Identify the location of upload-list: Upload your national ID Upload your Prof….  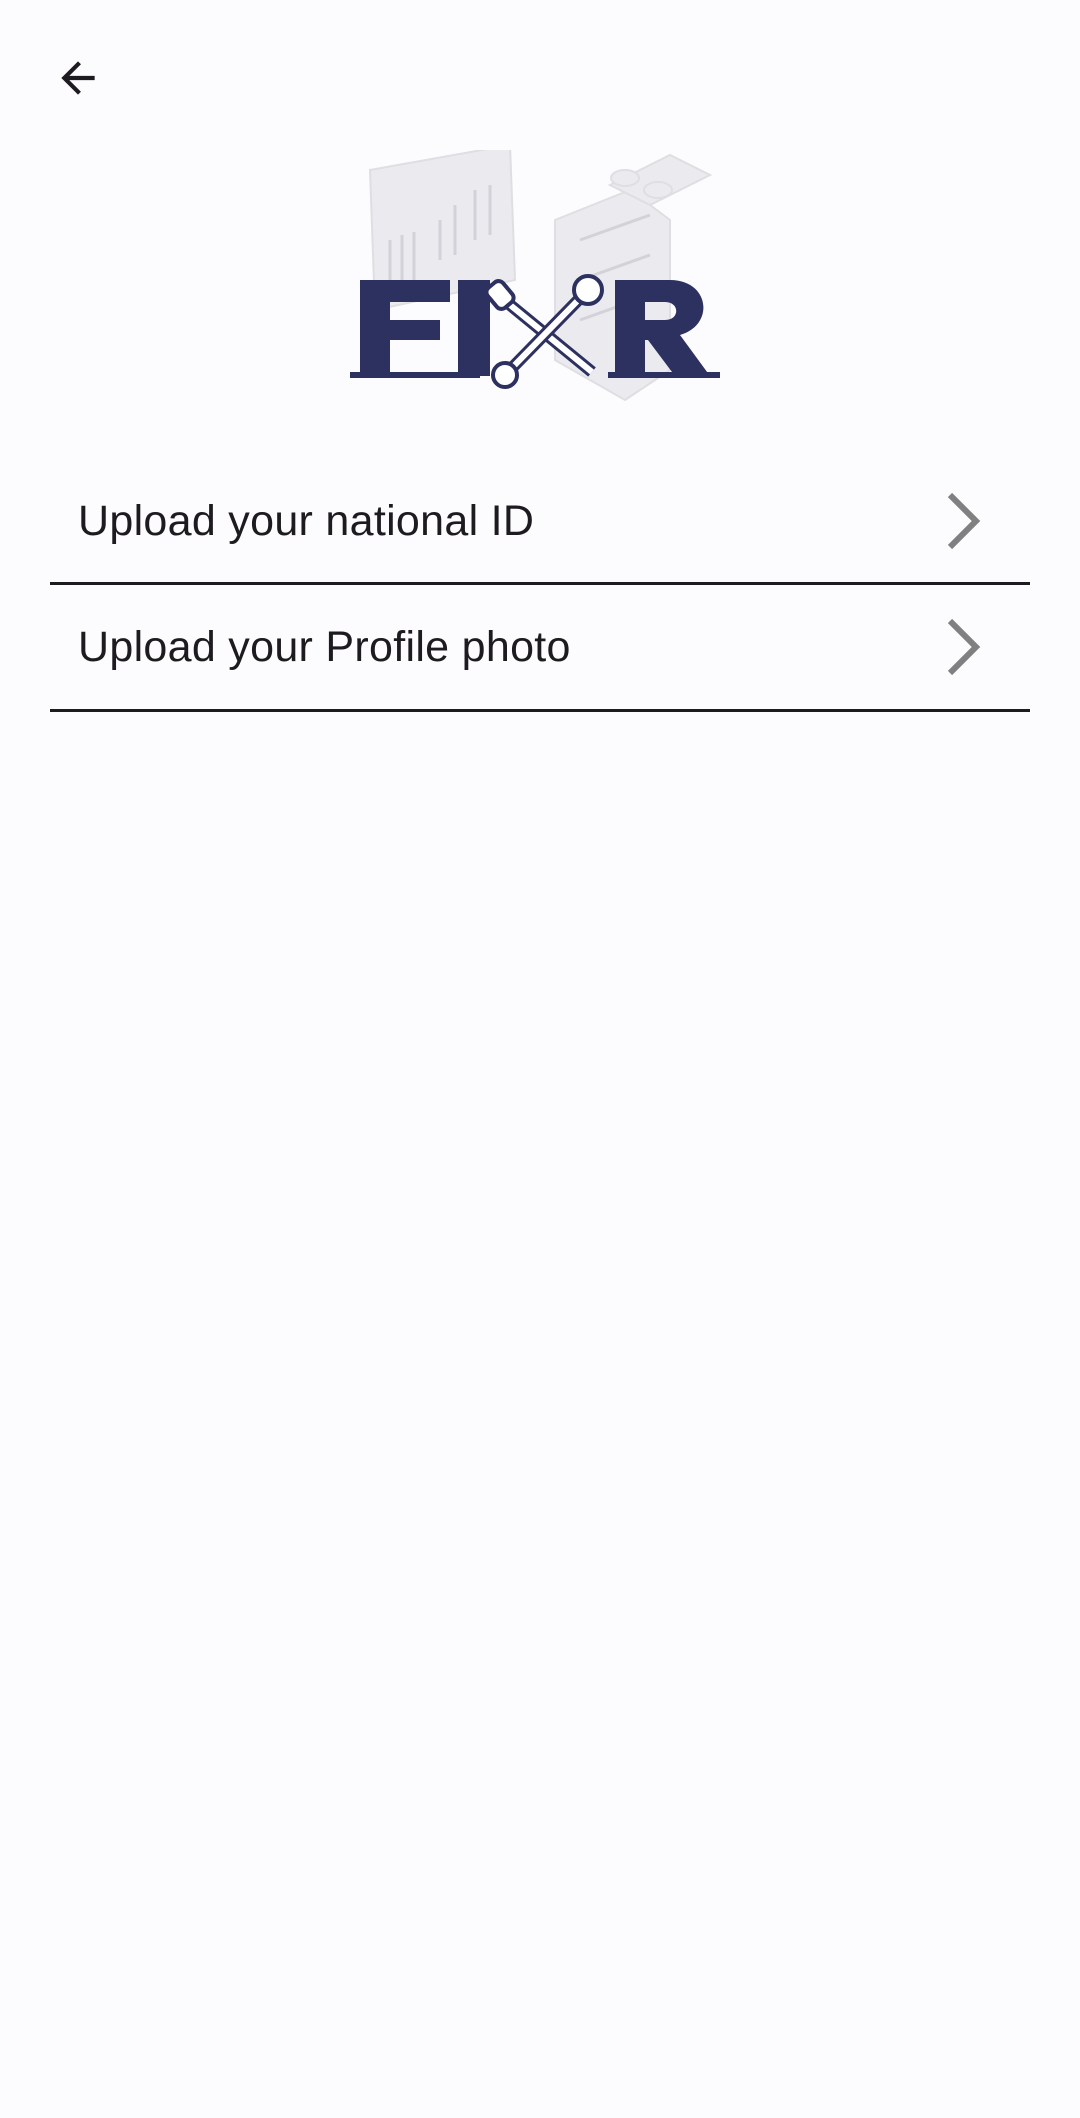
(540, 586).